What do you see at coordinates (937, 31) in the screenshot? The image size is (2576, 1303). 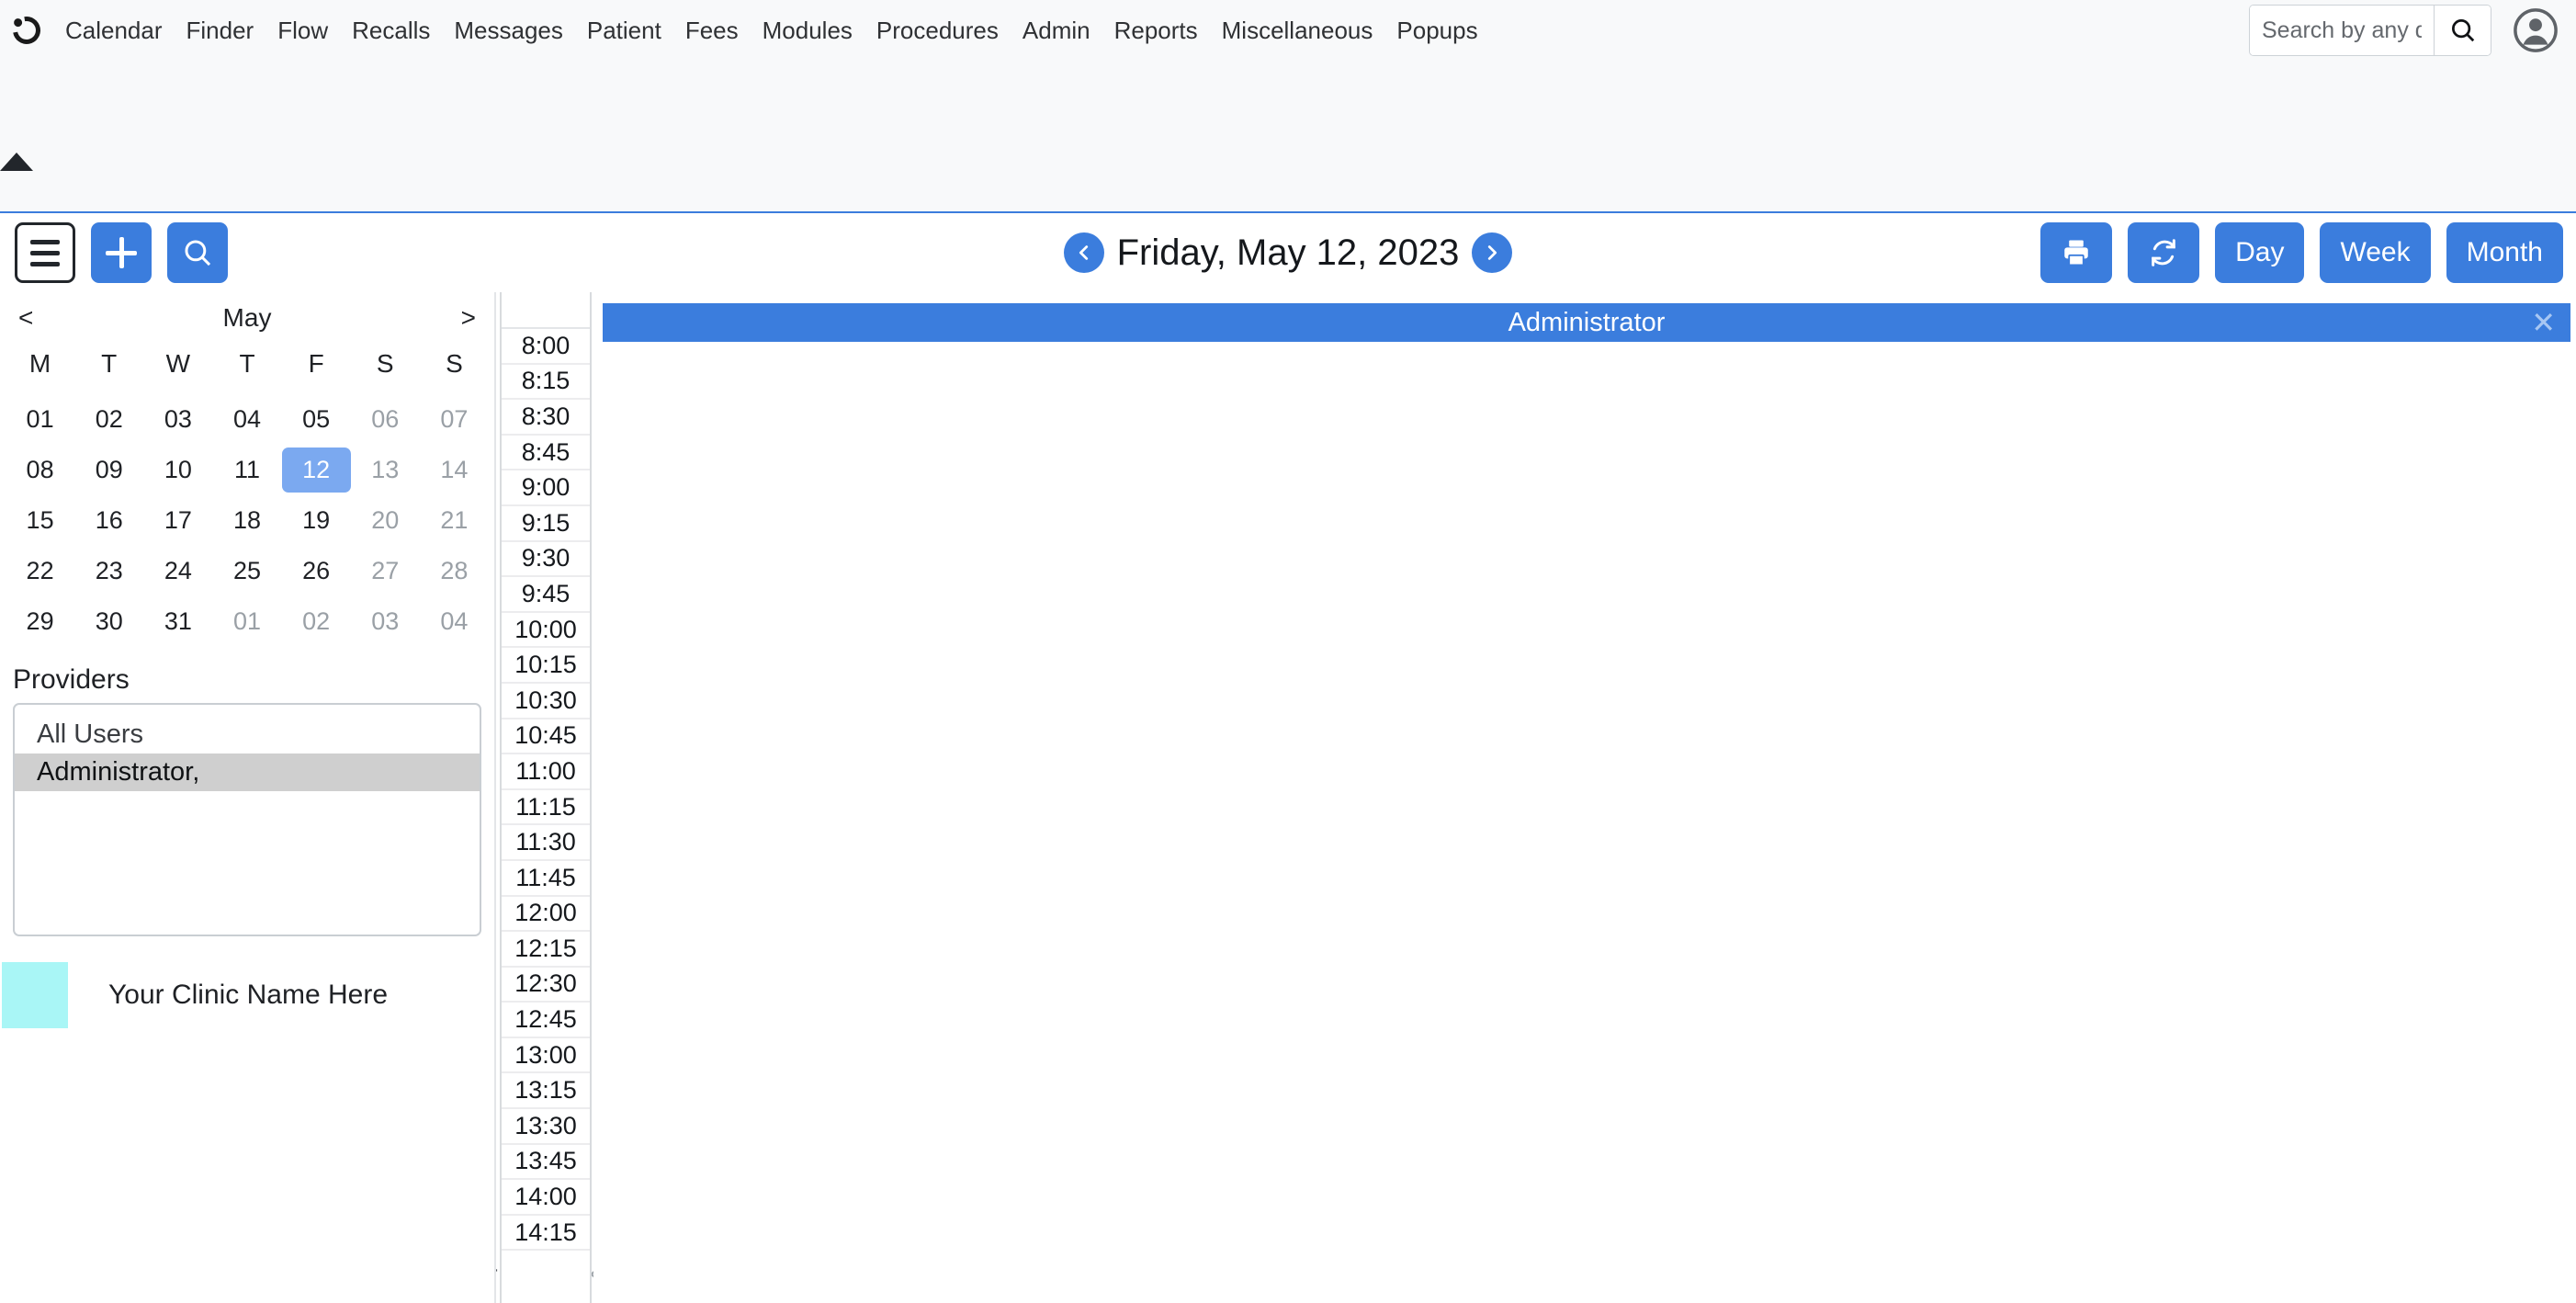 I see `nav-item-procedures: Procedures` at bounding box center [937, 31].